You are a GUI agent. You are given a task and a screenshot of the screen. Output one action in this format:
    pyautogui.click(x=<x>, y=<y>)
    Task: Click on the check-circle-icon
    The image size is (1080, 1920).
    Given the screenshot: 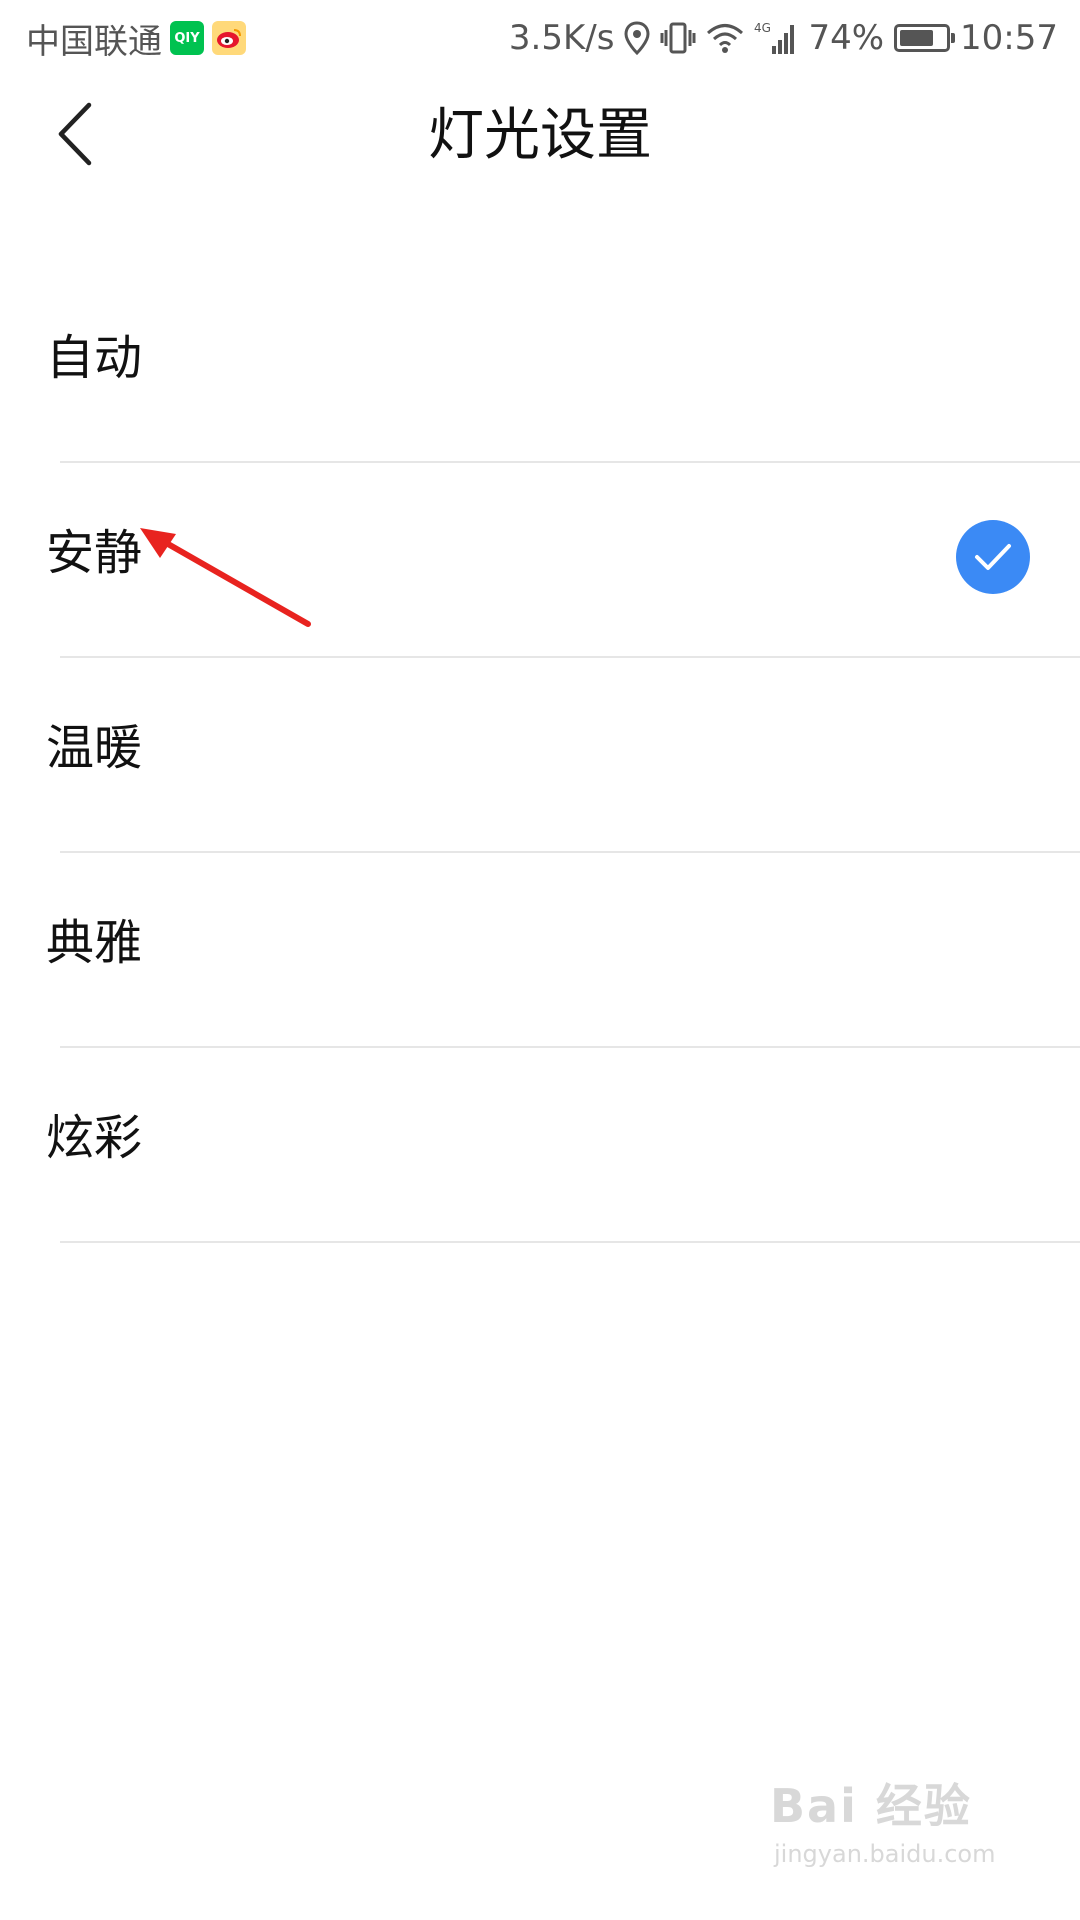 What is the action you would take?
    pyautogui.click(x=993, y=557)
    